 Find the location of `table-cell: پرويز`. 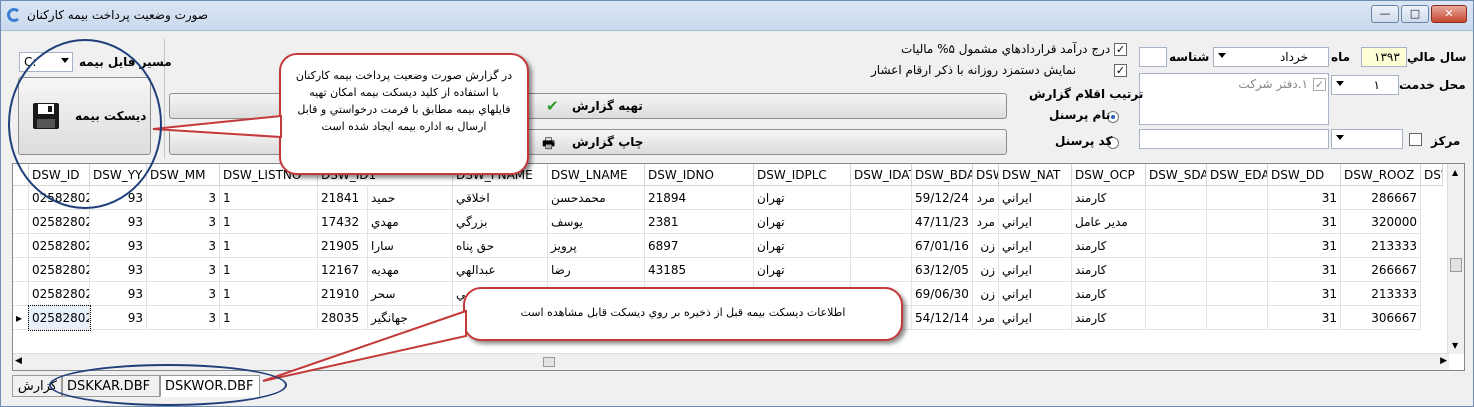

table-cell: پرويز is located at coordinates (596, 246).